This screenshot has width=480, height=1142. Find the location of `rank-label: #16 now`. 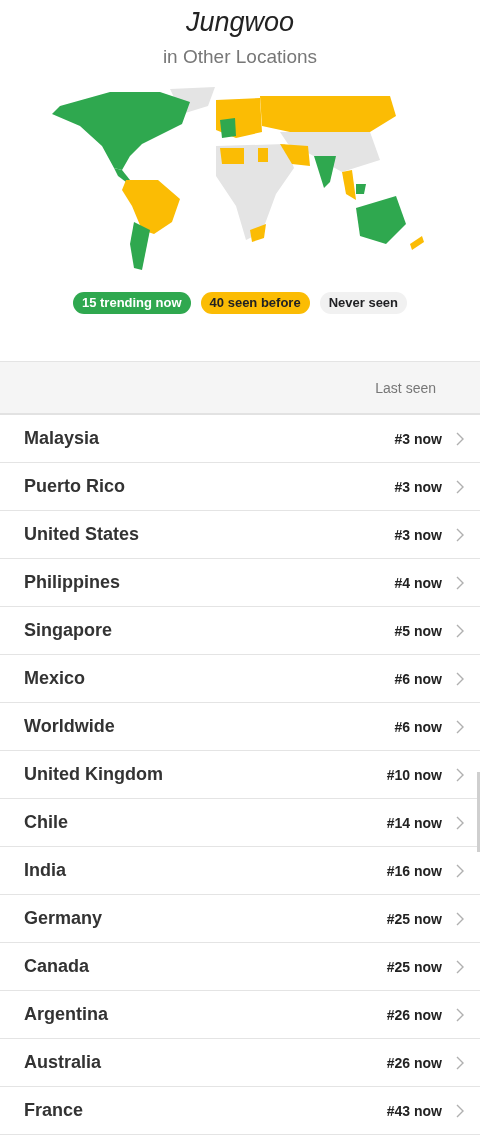

rank-label: #16 now is located at coordinates (414, 870).